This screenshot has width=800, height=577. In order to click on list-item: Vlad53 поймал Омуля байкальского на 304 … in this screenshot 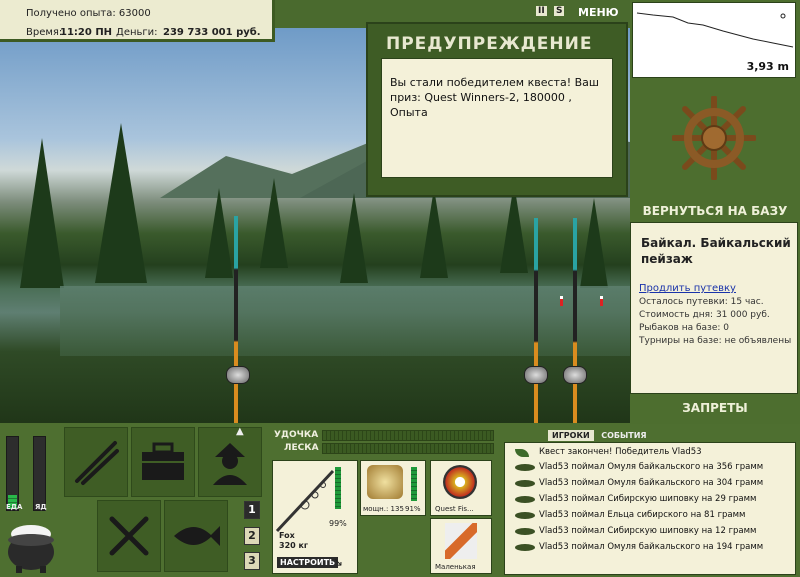, I will do `click(651, 483)`.